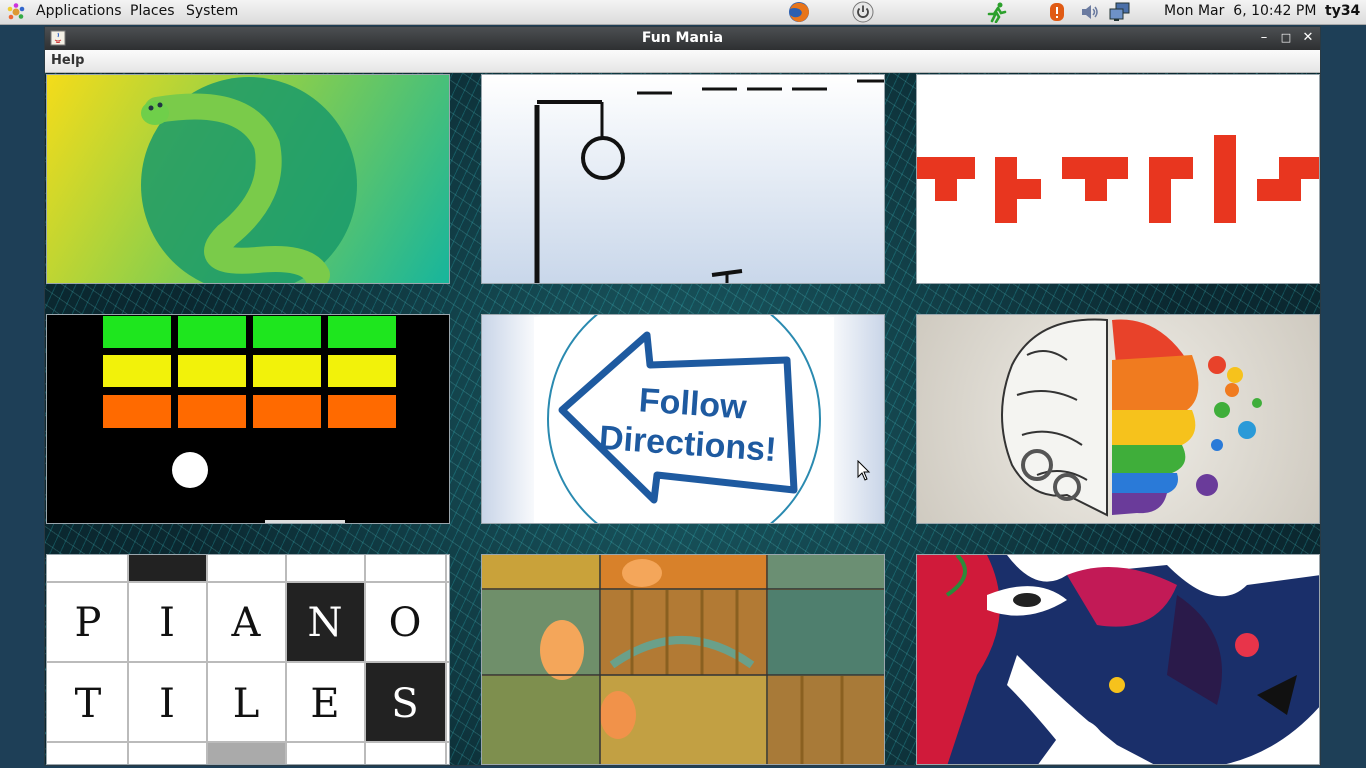 This screenshot has width=1366, height=768. Describe the element at coordinates (1090, 12) in the screenshot. I see `volume-icon` at that location.